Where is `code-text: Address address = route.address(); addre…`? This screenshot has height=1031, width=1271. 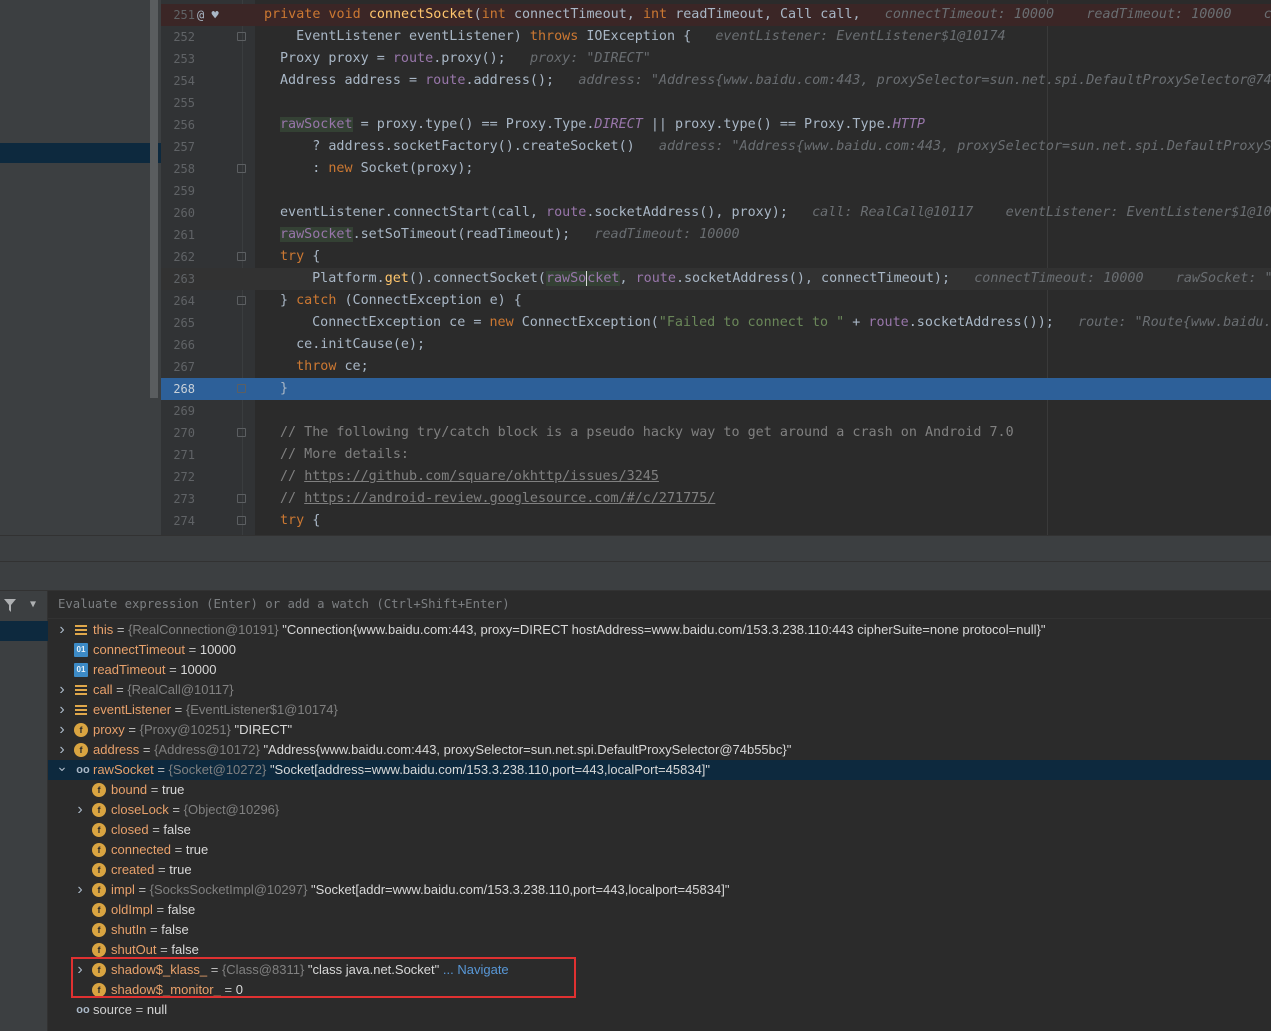
code-text: Address address = route.address(); addre… is located at coordinates (775, 81).